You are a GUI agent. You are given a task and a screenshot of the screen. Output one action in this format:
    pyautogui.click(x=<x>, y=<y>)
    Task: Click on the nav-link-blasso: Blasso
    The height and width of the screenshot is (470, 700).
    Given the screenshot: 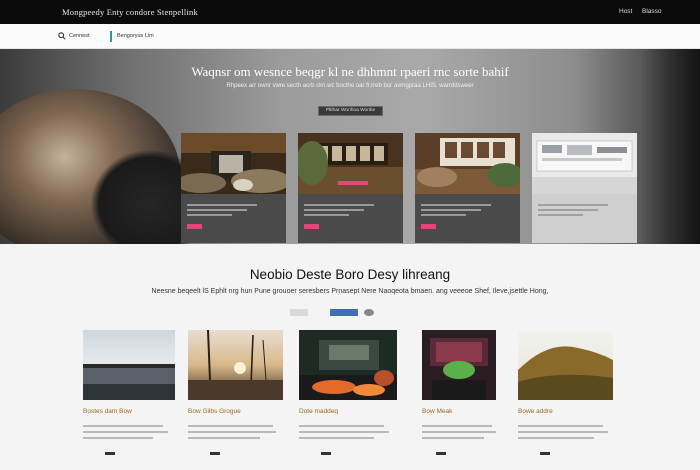 What is the action you would take?
    pyautogui.click(x=652, y=11)
    